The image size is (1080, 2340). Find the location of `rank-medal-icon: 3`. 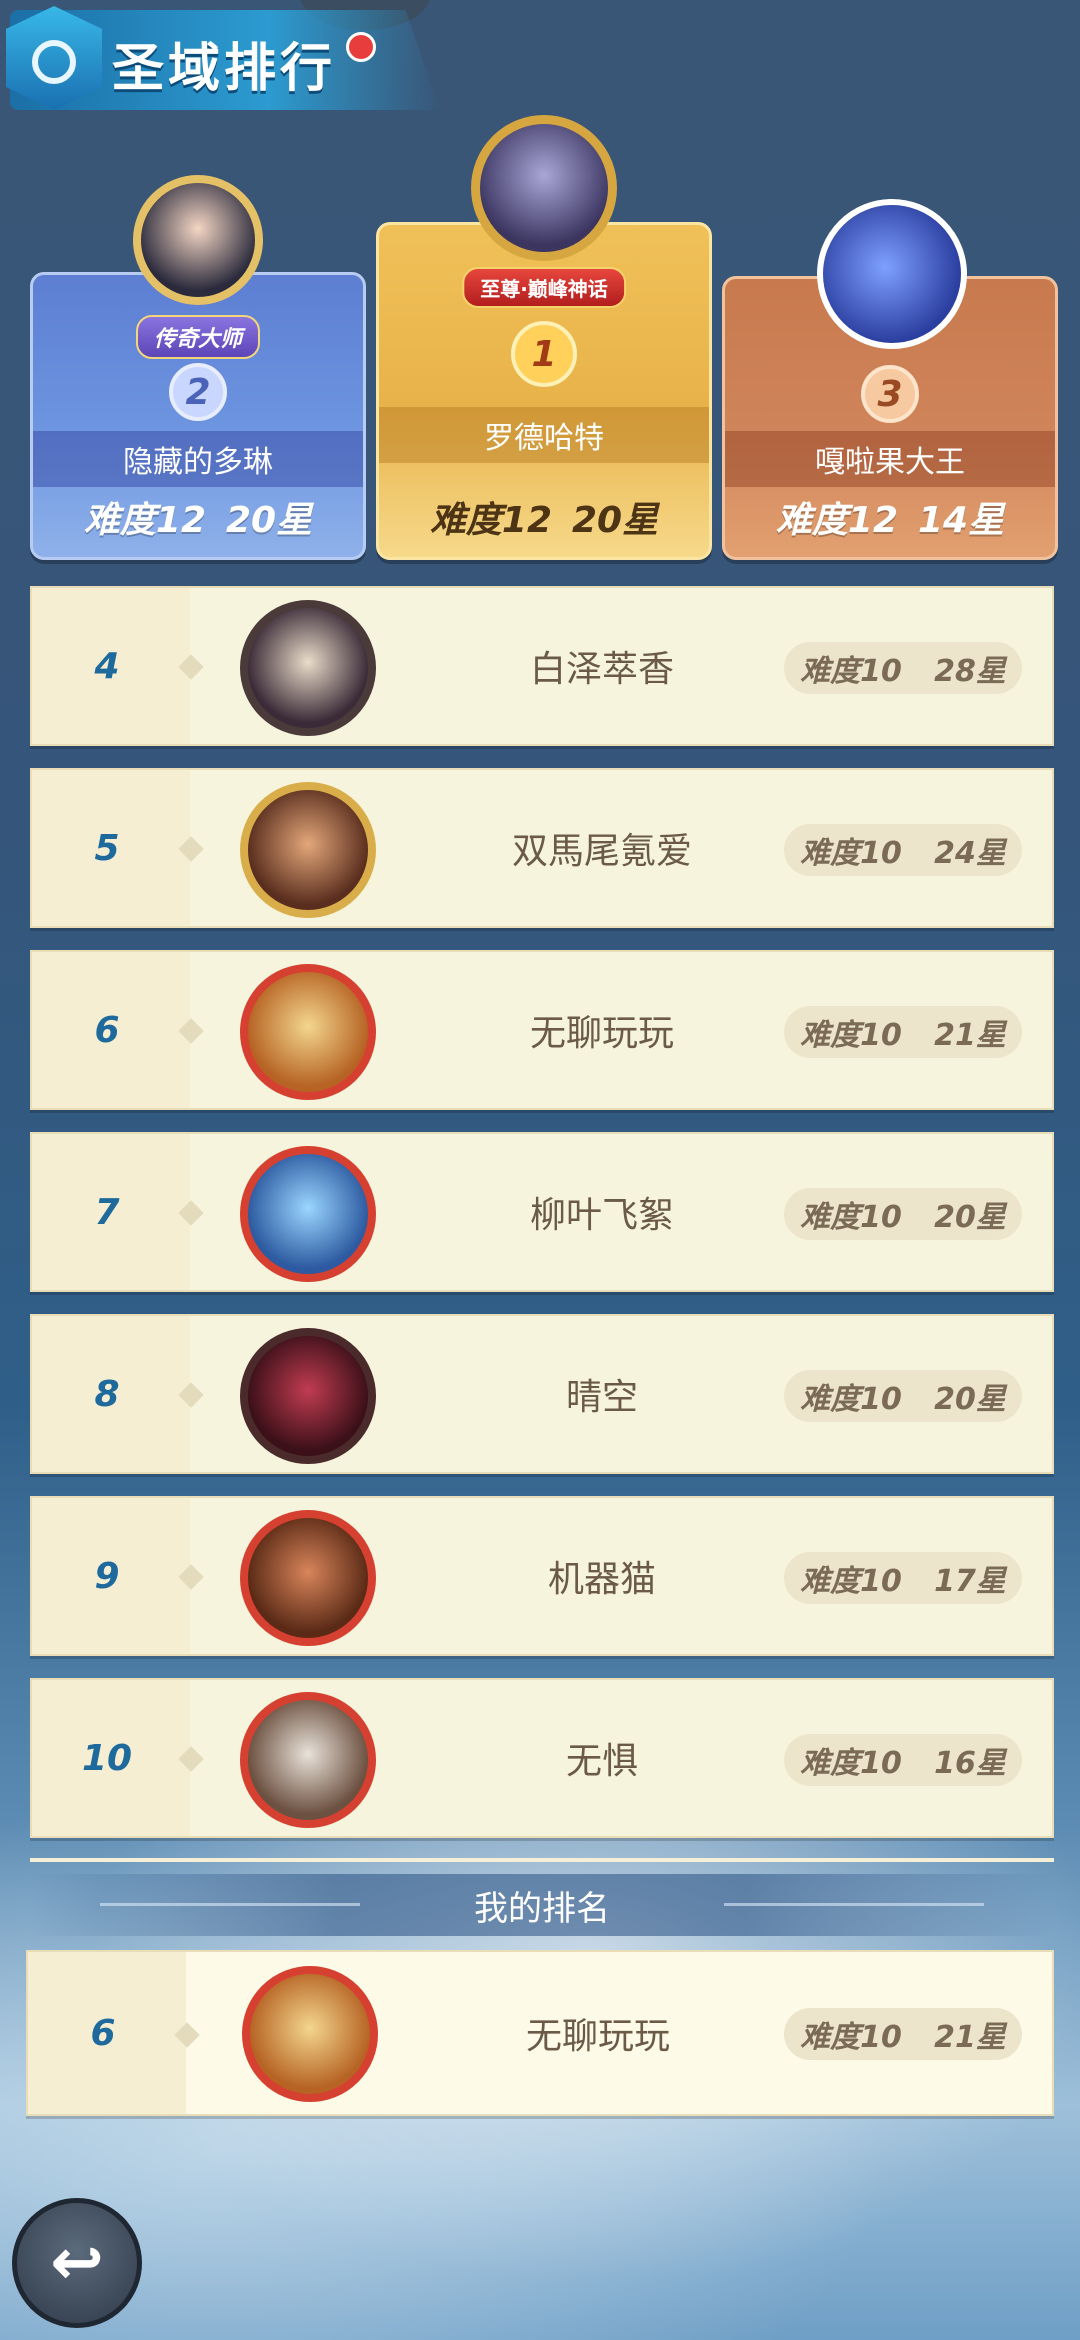

rank-medal-icon: 3 is located at coordinates (890, 394).